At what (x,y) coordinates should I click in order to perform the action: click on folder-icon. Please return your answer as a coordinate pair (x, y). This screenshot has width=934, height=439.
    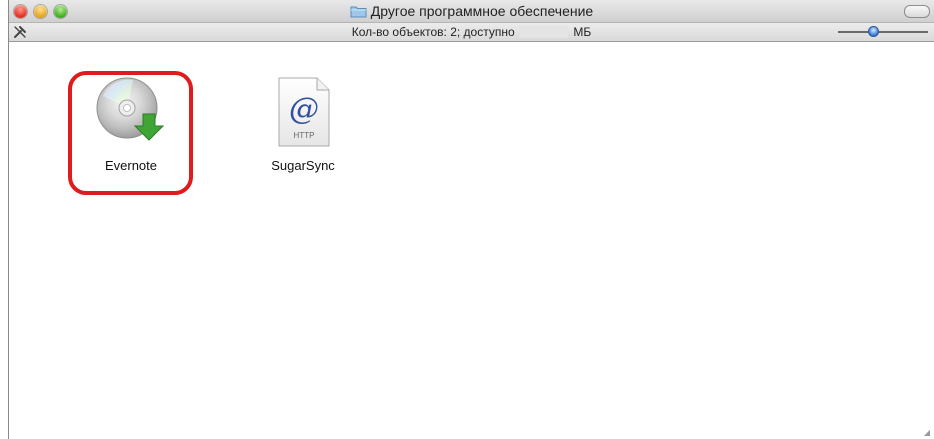
    Looking at the image, I should click on (358, 11).